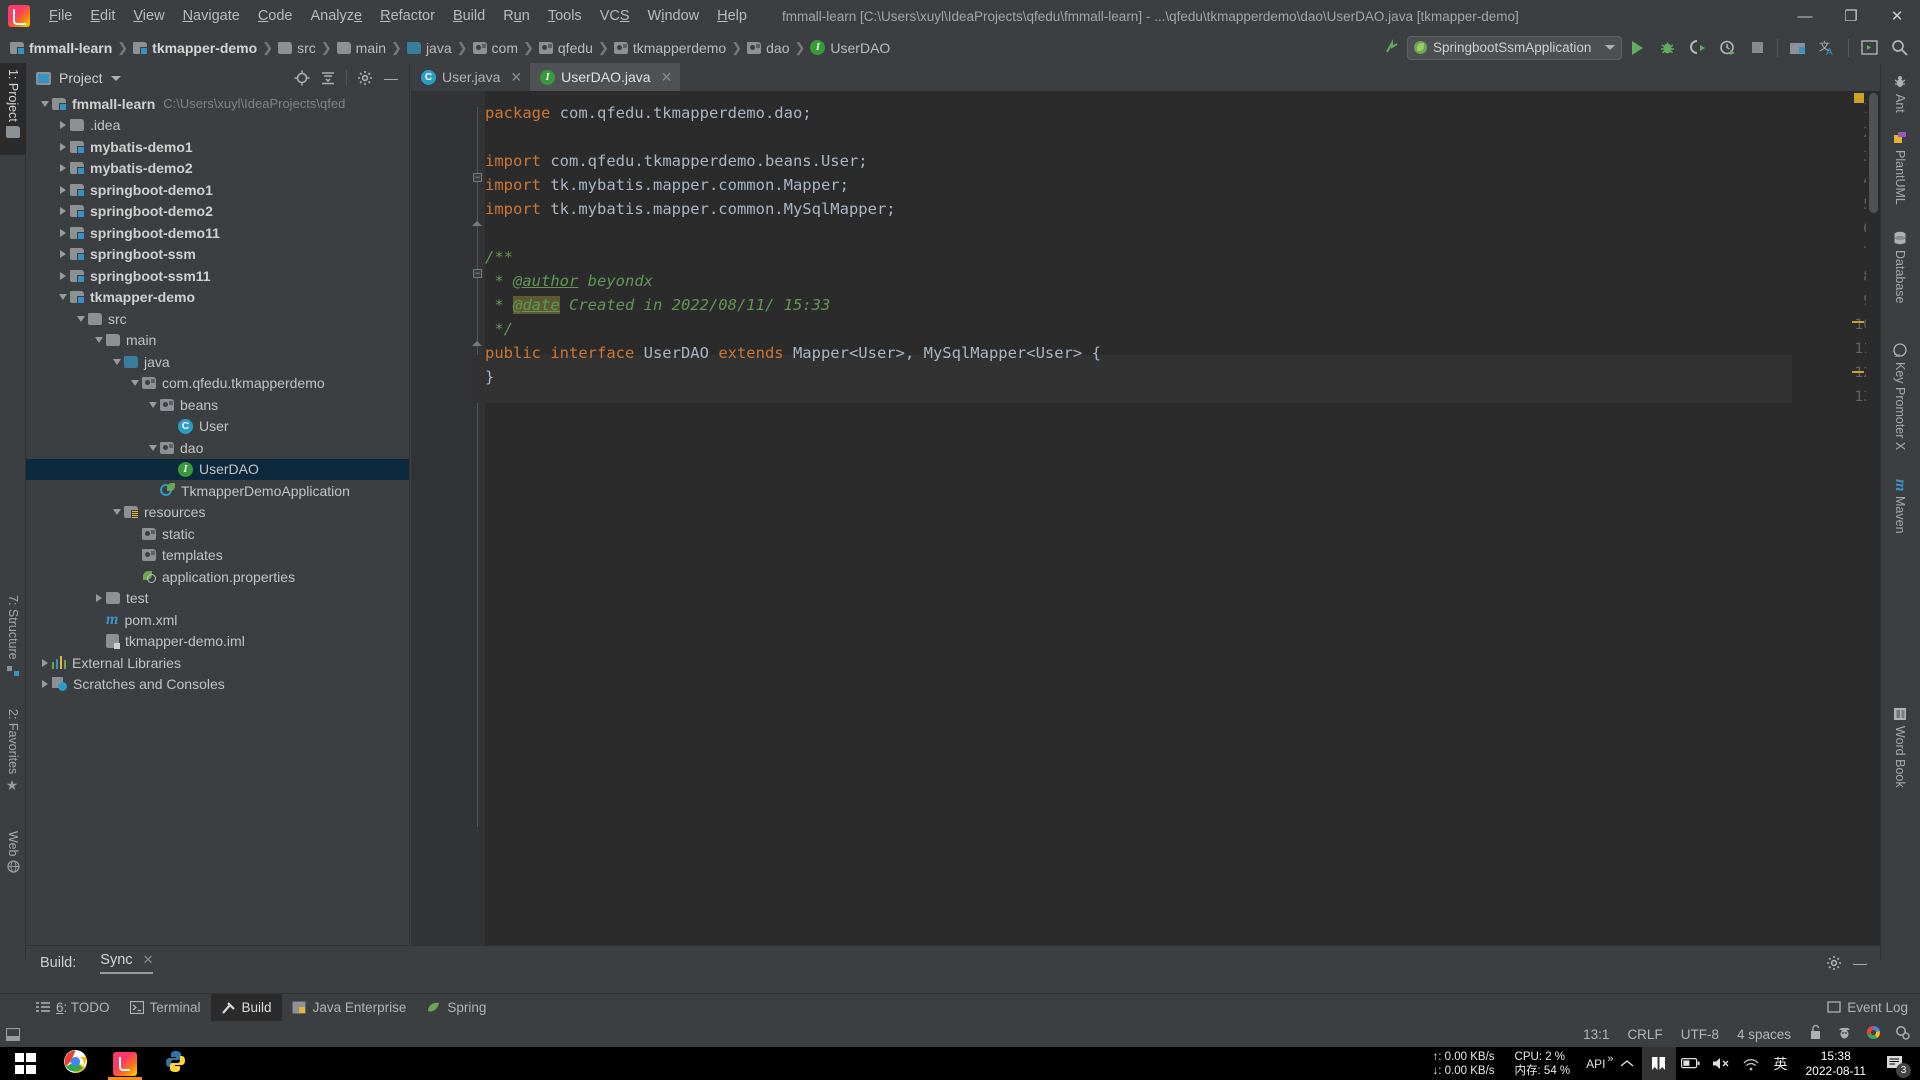 The width and height of the screenshot is (1920, 1080). What do you see at coordinates (127, 963) in the screenshot?
I see `build-sync-tab: Sync ✕` at bounding box center [127, 963].